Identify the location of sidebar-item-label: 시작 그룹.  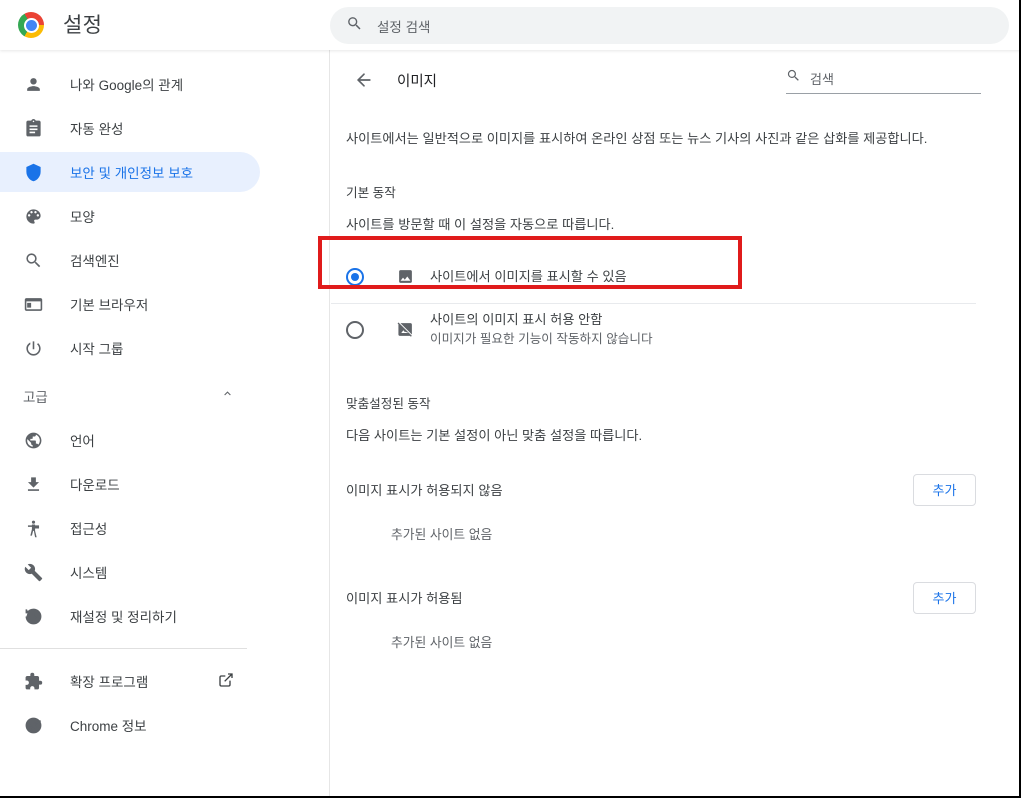
(97, 349).